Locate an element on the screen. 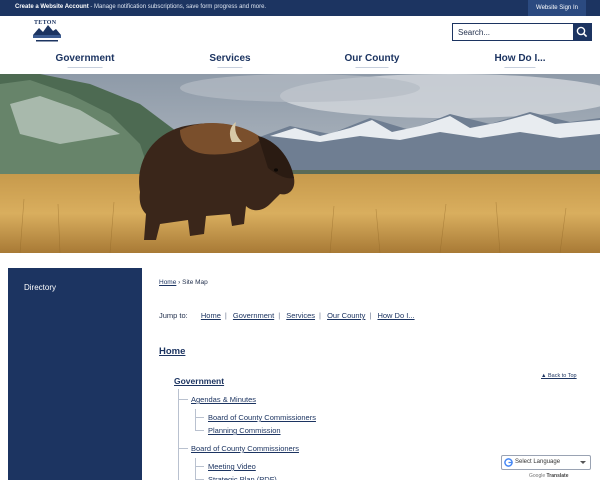 This screenshot has width=600, height=480. sitemap-planning-commission-link: Planning Commission is located at coordinates (244, 430).